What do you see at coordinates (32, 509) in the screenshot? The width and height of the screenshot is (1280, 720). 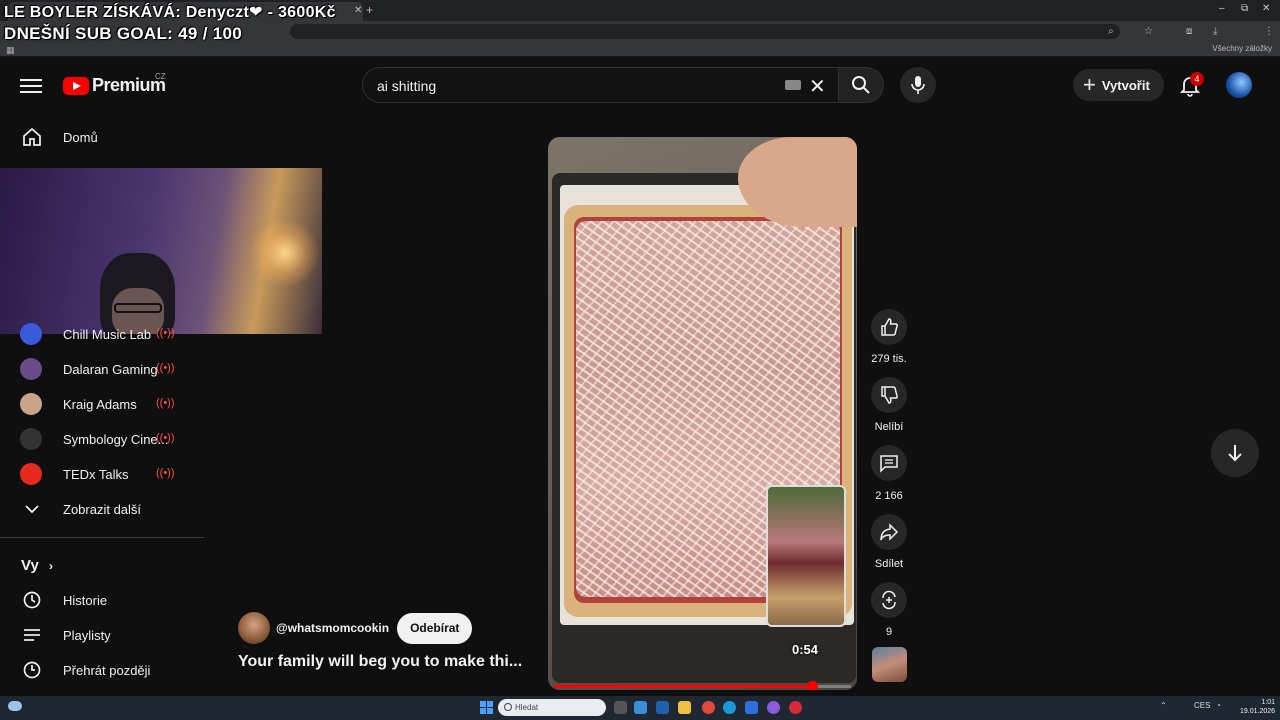 I see `chevron-down-icon` at bounding box center [32, 509].